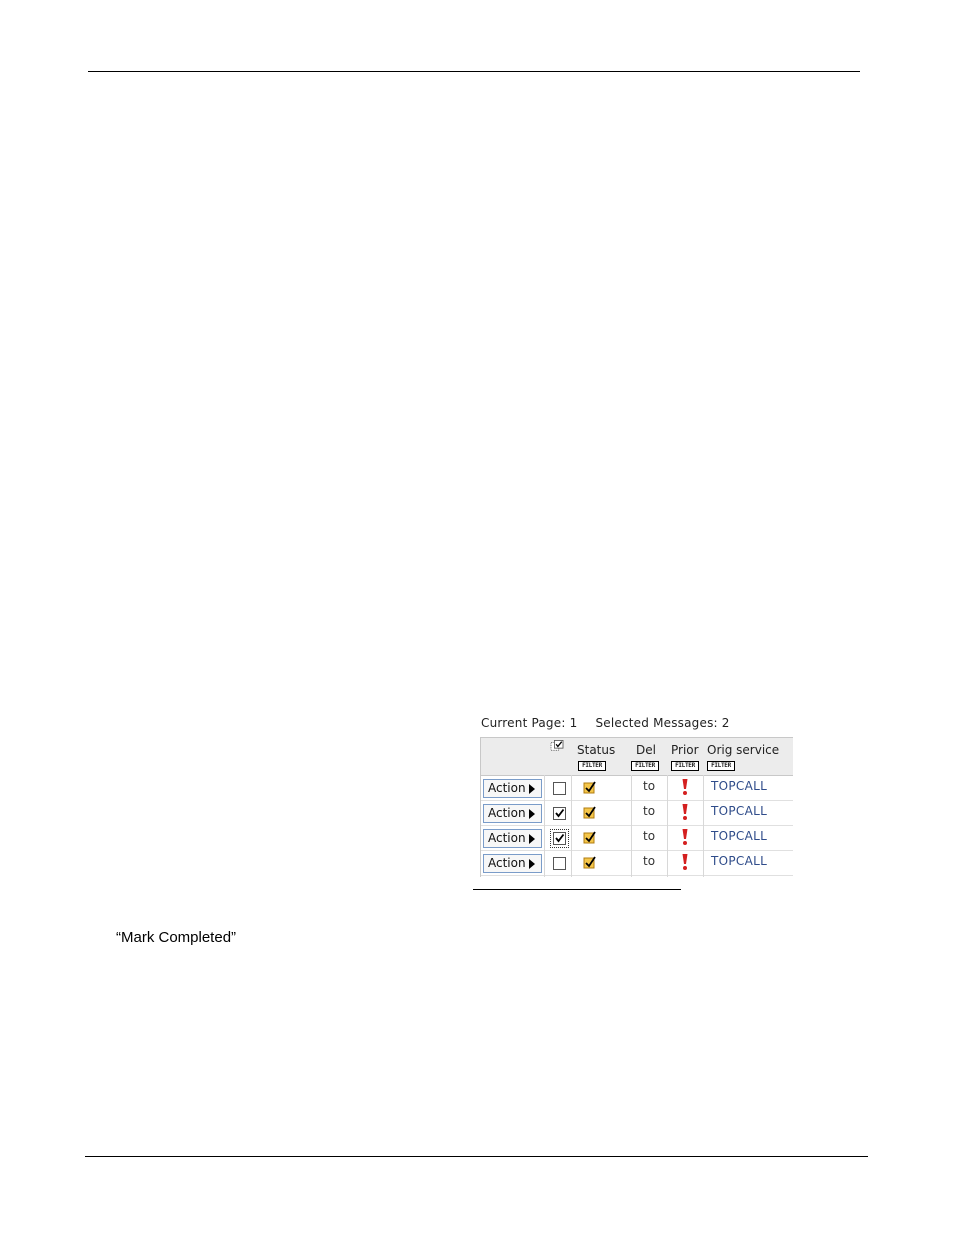 The height and width of the screenshot is (1235, 954). I want to click on orig-service-filter-button: FILTER, so click(721, 766).